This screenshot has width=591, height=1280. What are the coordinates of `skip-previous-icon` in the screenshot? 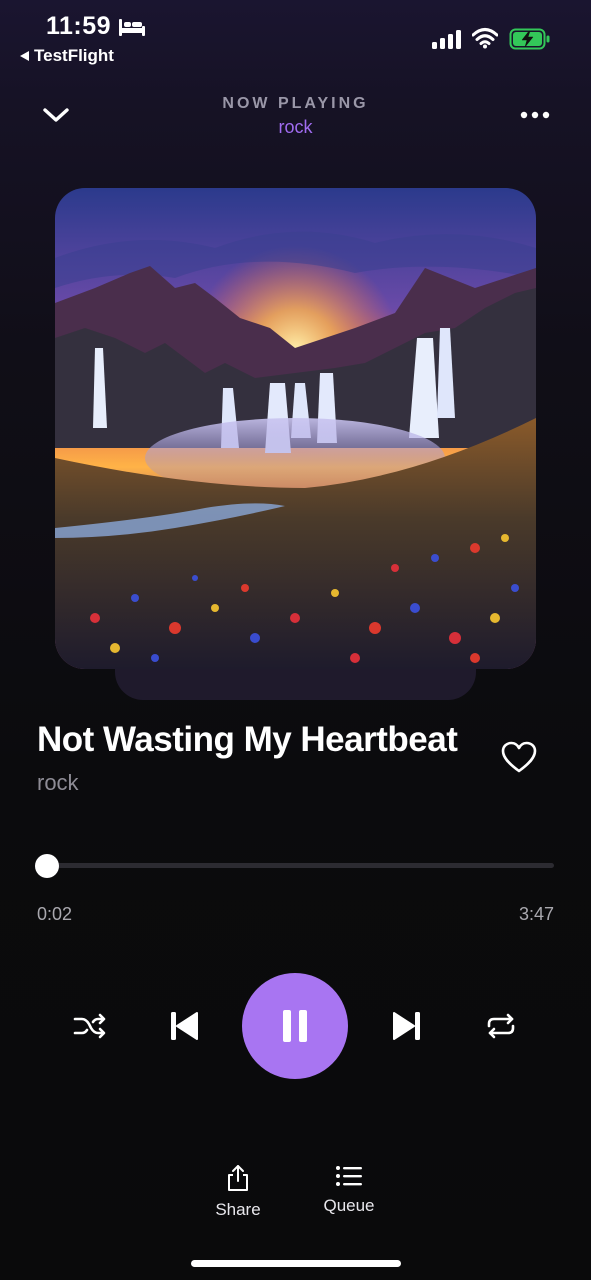 It's located at (184, 1026).